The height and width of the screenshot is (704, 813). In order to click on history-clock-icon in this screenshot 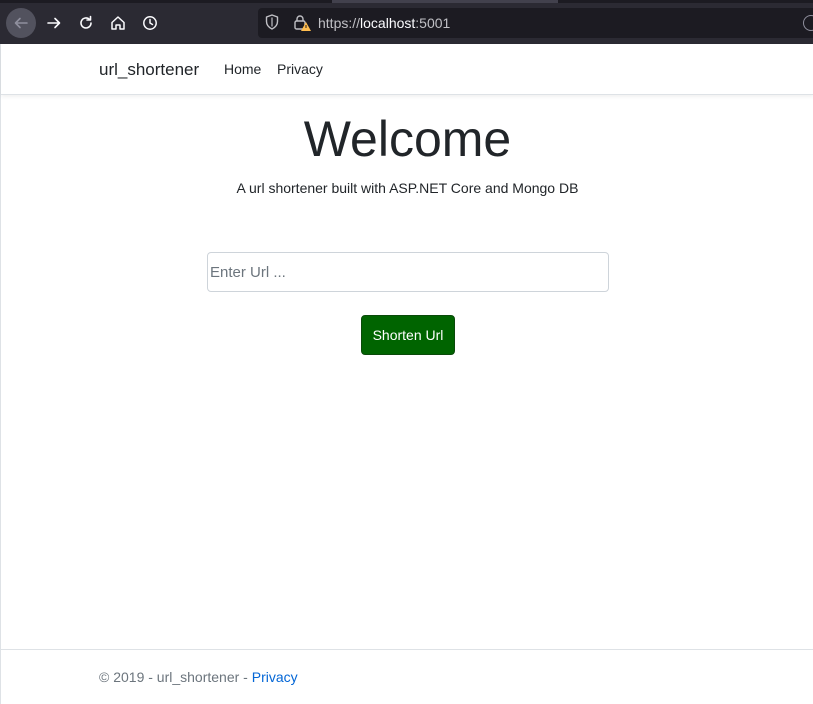, I will do `click(150, 23)`.